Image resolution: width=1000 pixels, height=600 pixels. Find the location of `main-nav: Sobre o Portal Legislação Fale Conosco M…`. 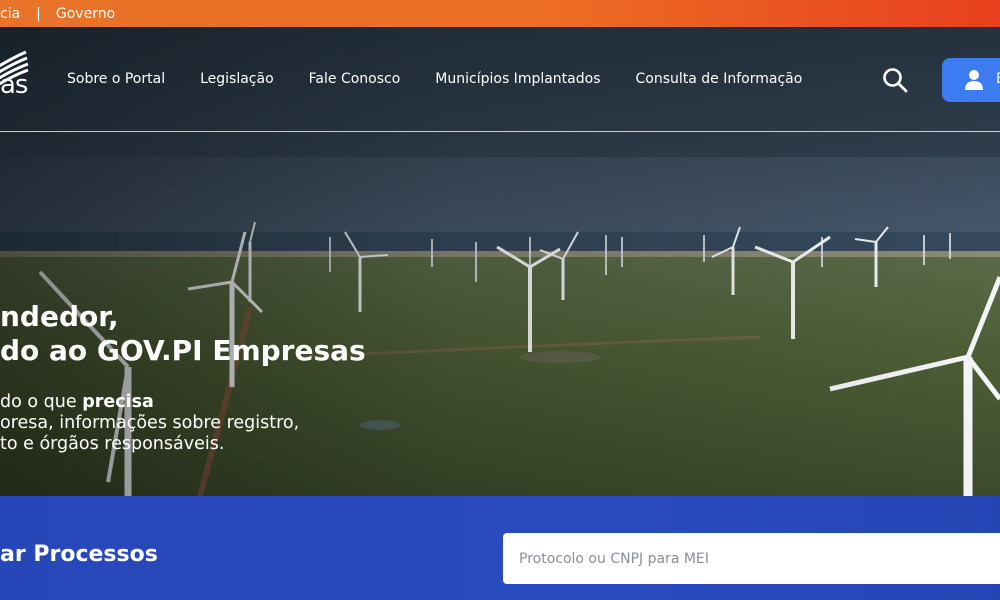

main-nav: Sobre o Portal Legislação Fale Conosco M… is located at coordinates (434, 79).